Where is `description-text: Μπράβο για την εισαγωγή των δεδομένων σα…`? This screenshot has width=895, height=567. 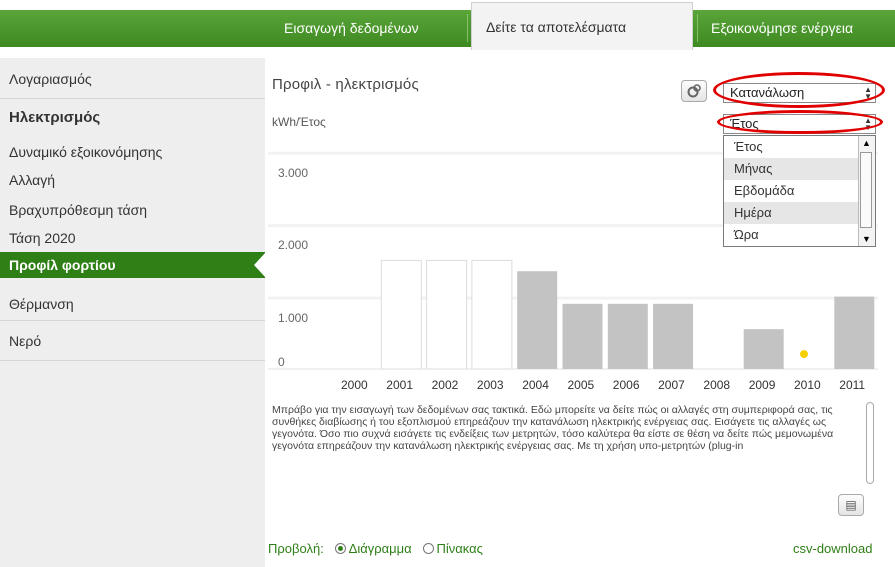 description-text: Μπράβο για την εισαγωγή των δεδομένων σα… is located at coordinates (553, 428).